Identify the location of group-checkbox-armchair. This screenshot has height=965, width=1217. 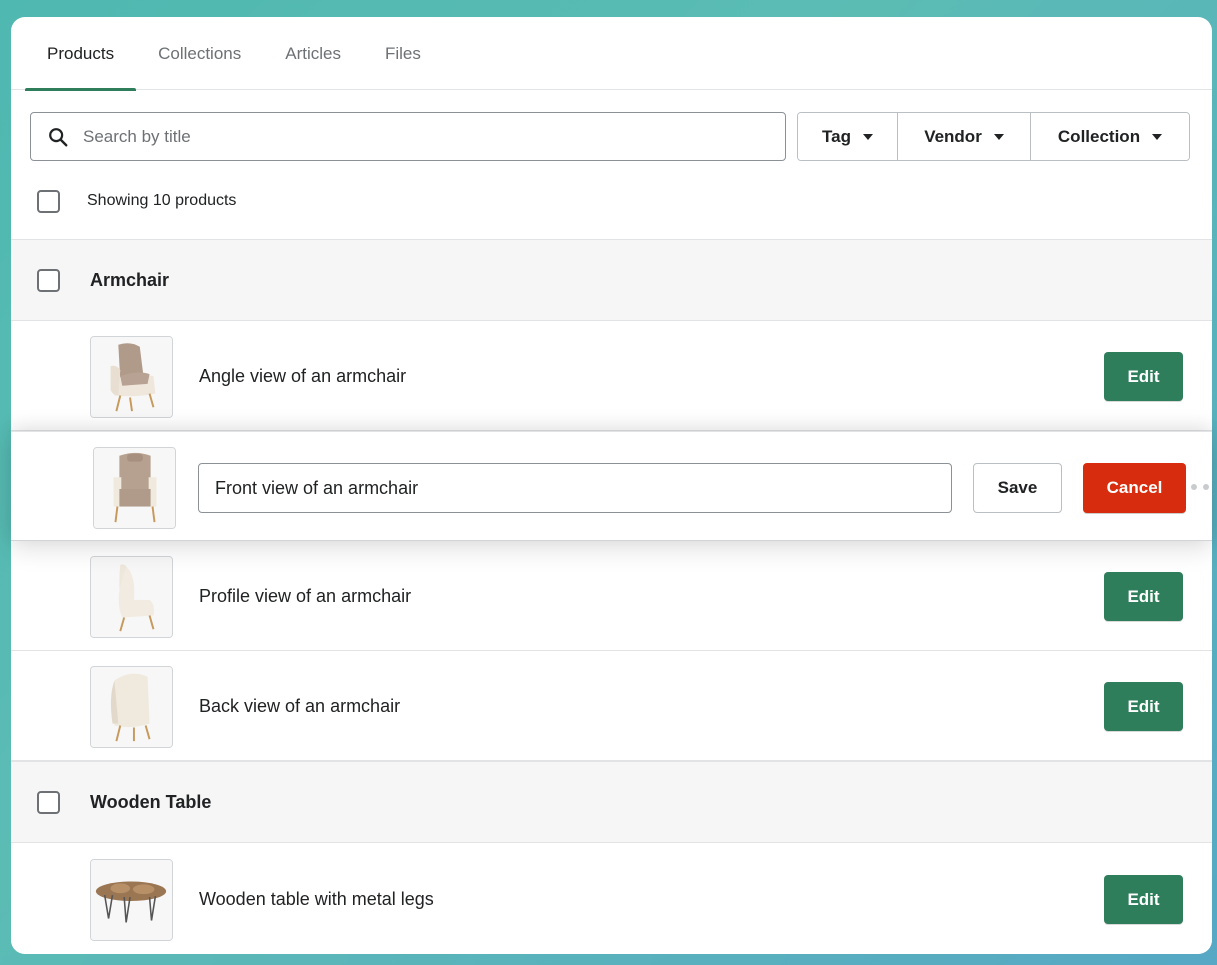
(48, 280).